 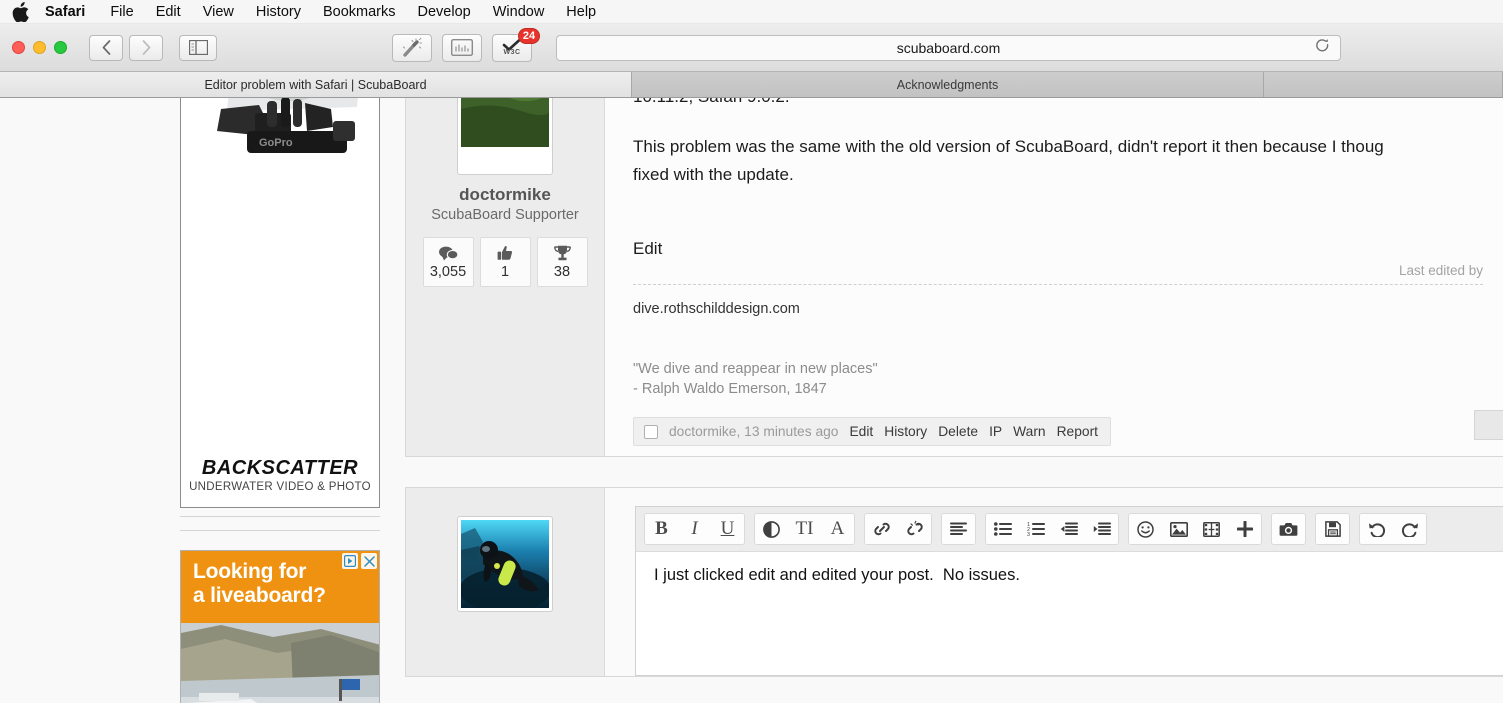 I want to click on close-window-button, so click(x=18, y=47).